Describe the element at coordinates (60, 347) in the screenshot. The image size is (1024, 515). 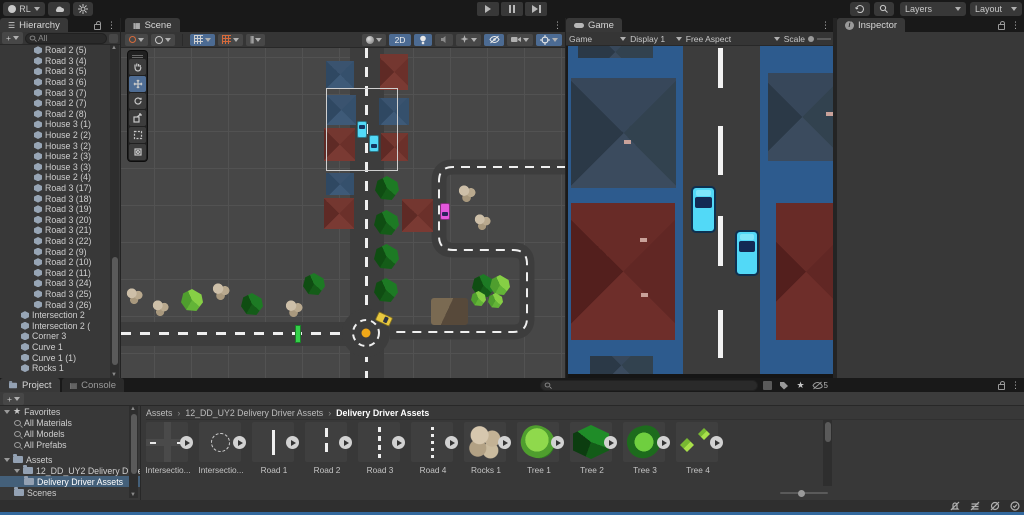
I see `hierarchy-row: Curve 1` at that location.